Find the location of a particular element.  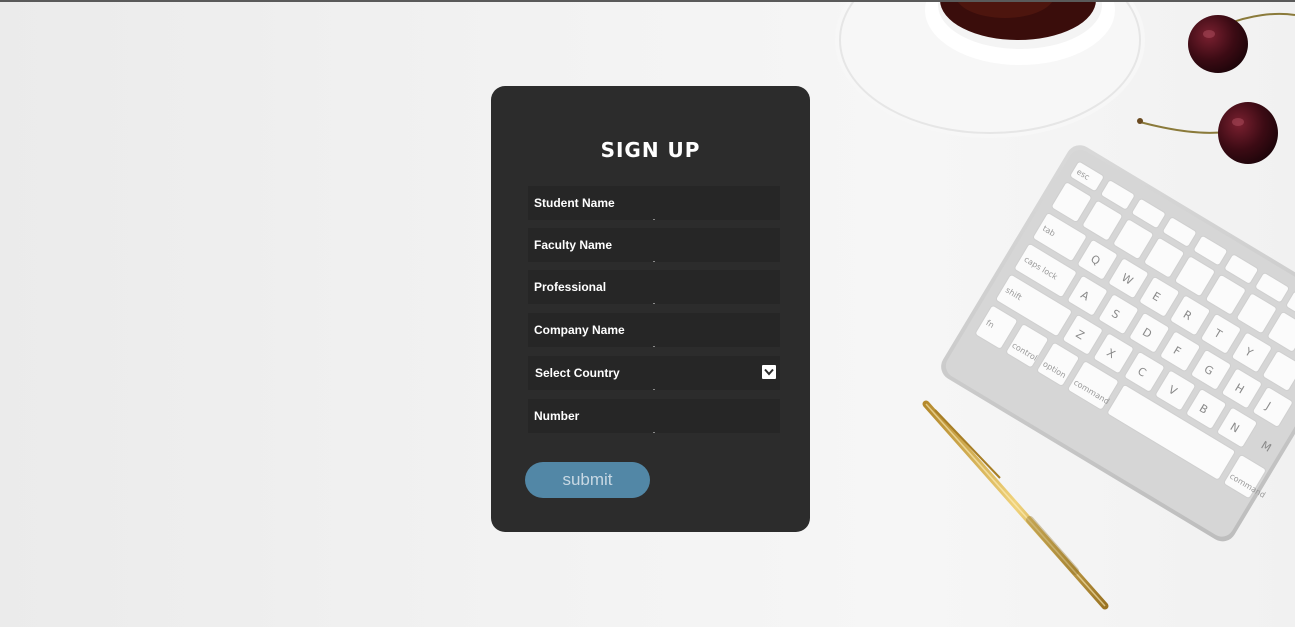

professional-field is located at coordinates (654, 287).